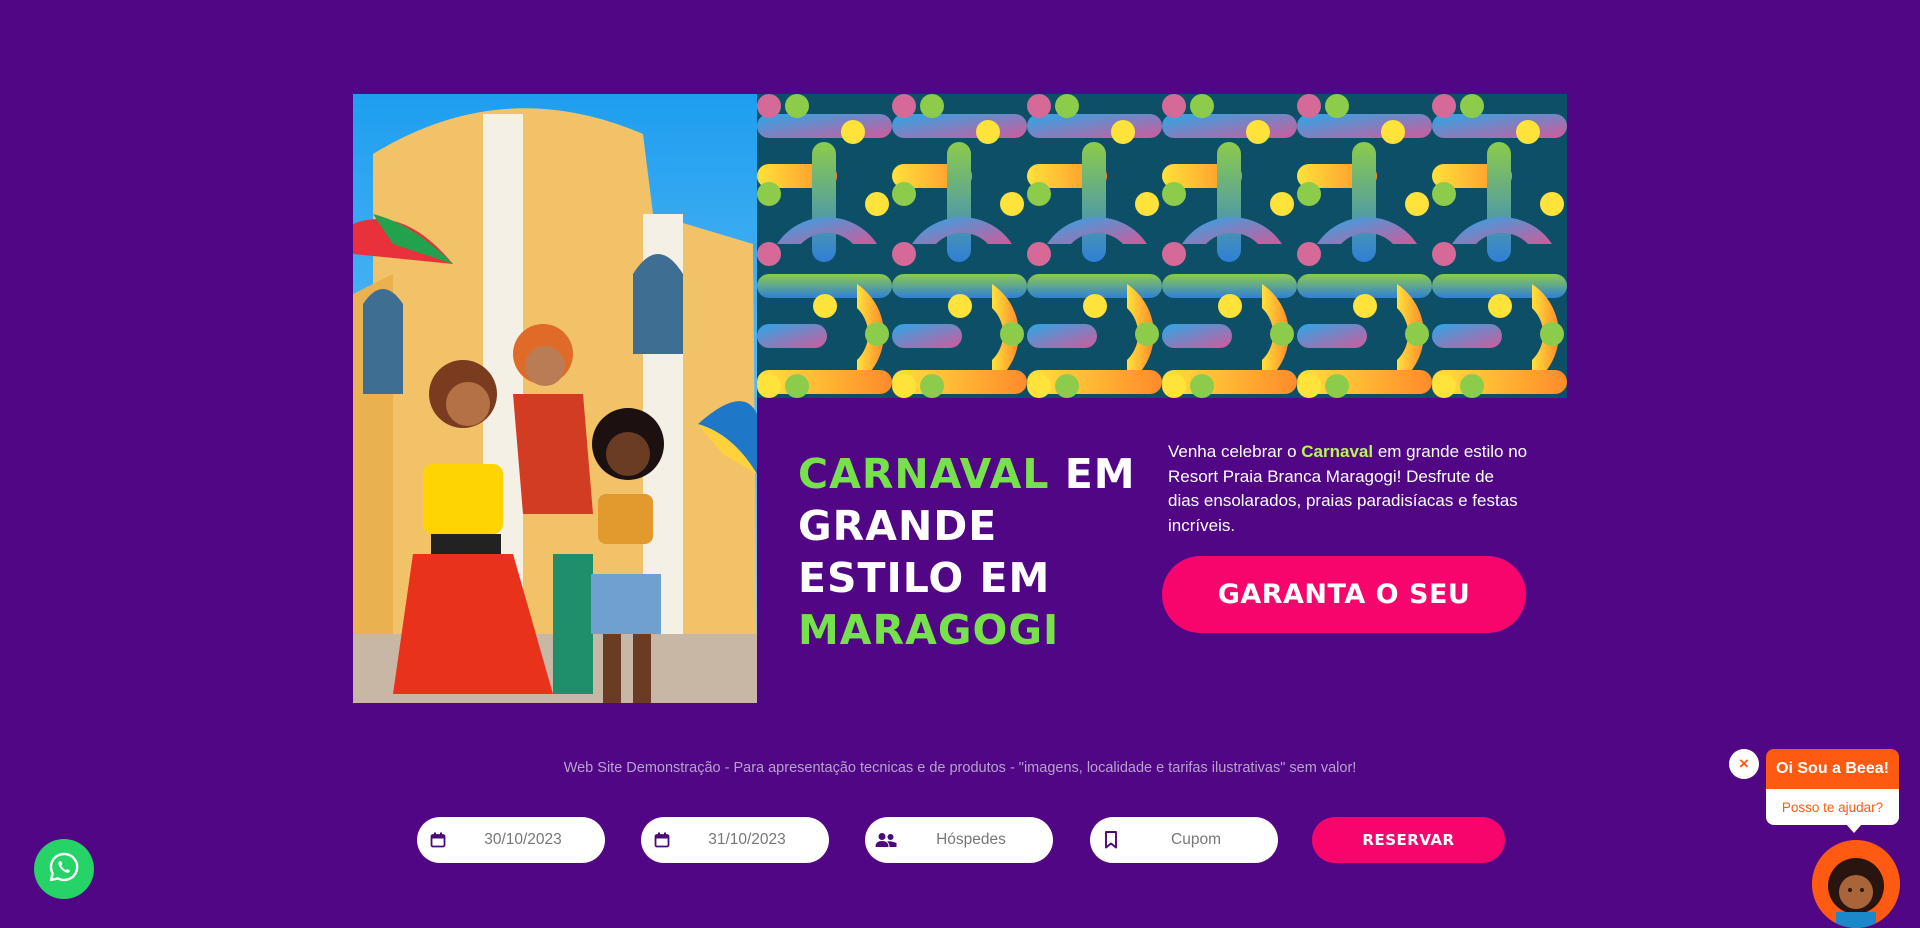 The image size is (1920, 928). I want to click on close-icon: ×, so click(1744, 763).